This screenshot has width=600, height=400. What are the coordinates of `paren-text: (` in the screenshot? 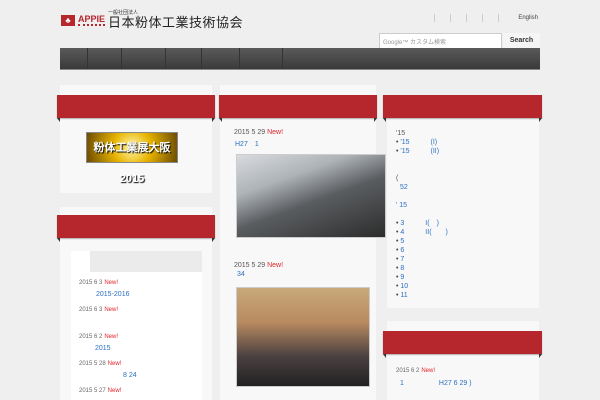 It's located at (397, 178).